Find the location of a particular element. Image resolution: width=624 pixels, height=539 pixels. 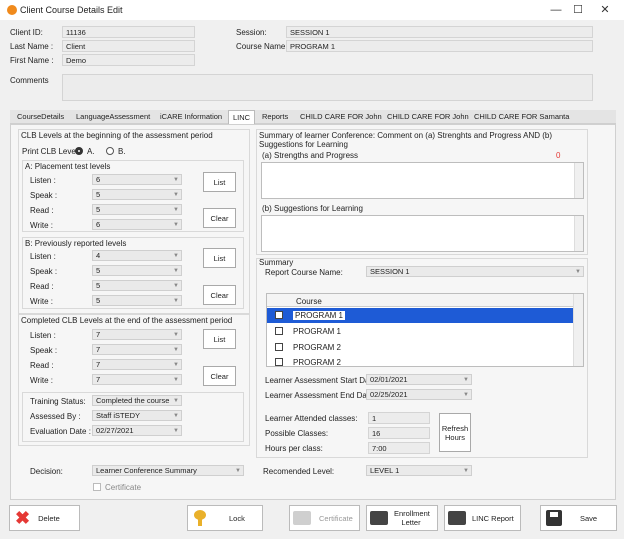

decision-value: Learner Conference Summary is located at coordinates (146, 470).